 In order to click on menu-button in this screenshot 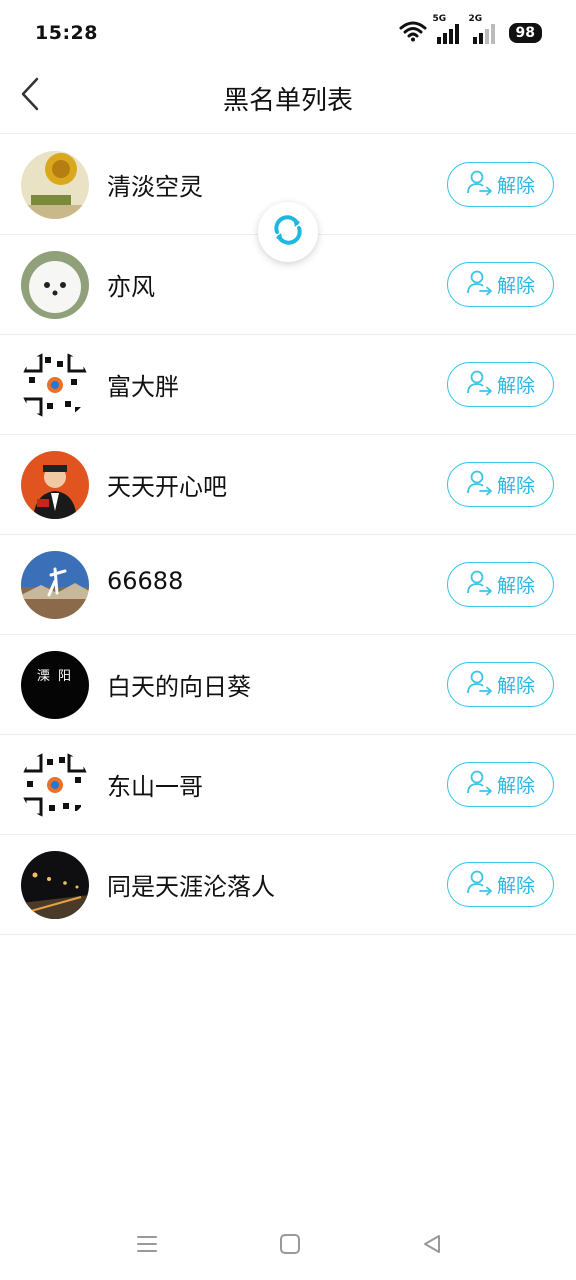, I will do `click(147, 1246)`.